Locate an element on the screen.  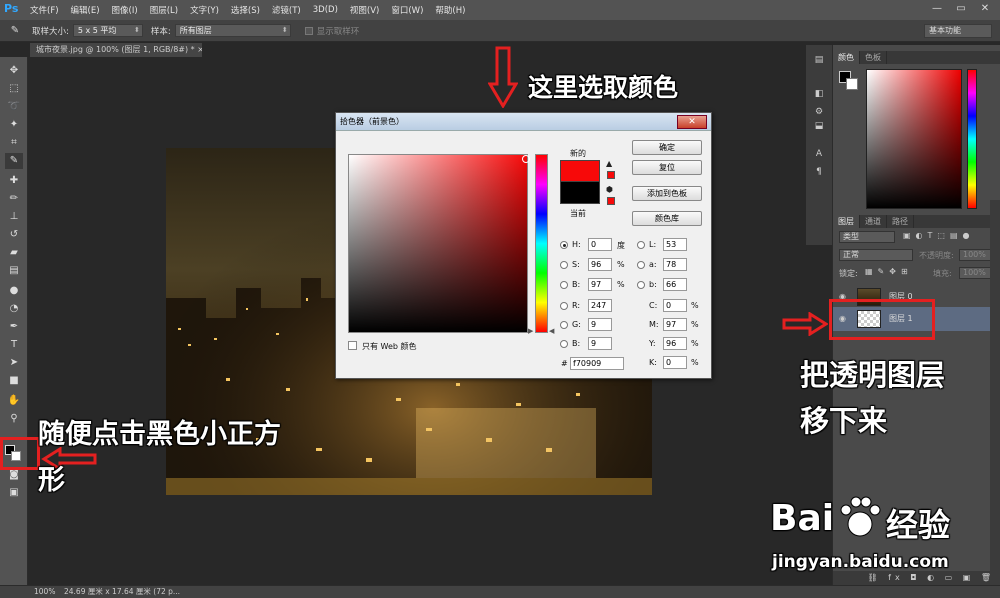
web-colors-only-checkbox is located at coordinates (352, 345).